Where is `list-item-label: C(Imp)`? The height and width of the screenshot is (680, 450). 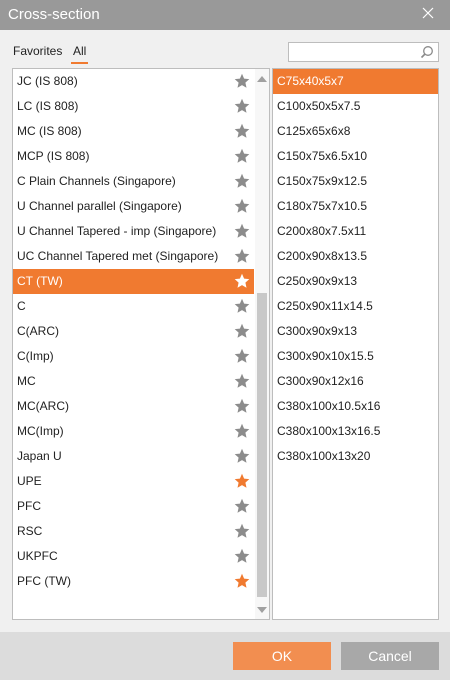 list-item-label: C(Imp) is located at coordinates (35, 356).